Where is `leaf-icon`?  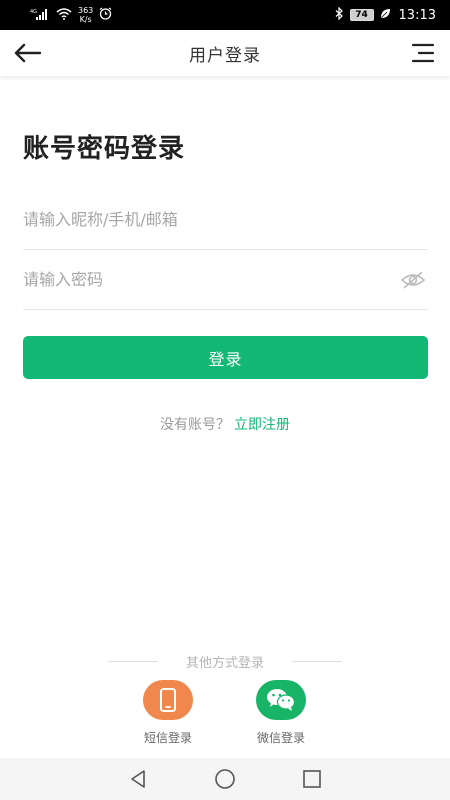 leaf-icon is located at coordinates (385, 15).